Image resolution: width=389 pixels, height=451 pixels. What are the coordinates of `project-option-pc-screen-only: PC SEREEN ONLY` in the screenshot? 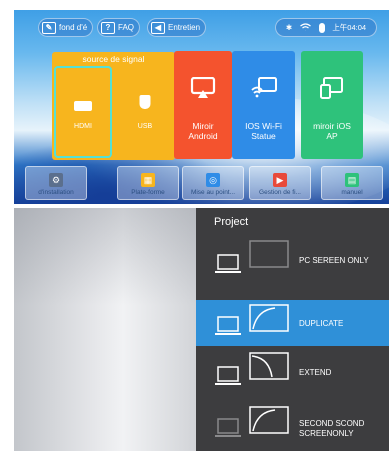 It's located at (292, 261).